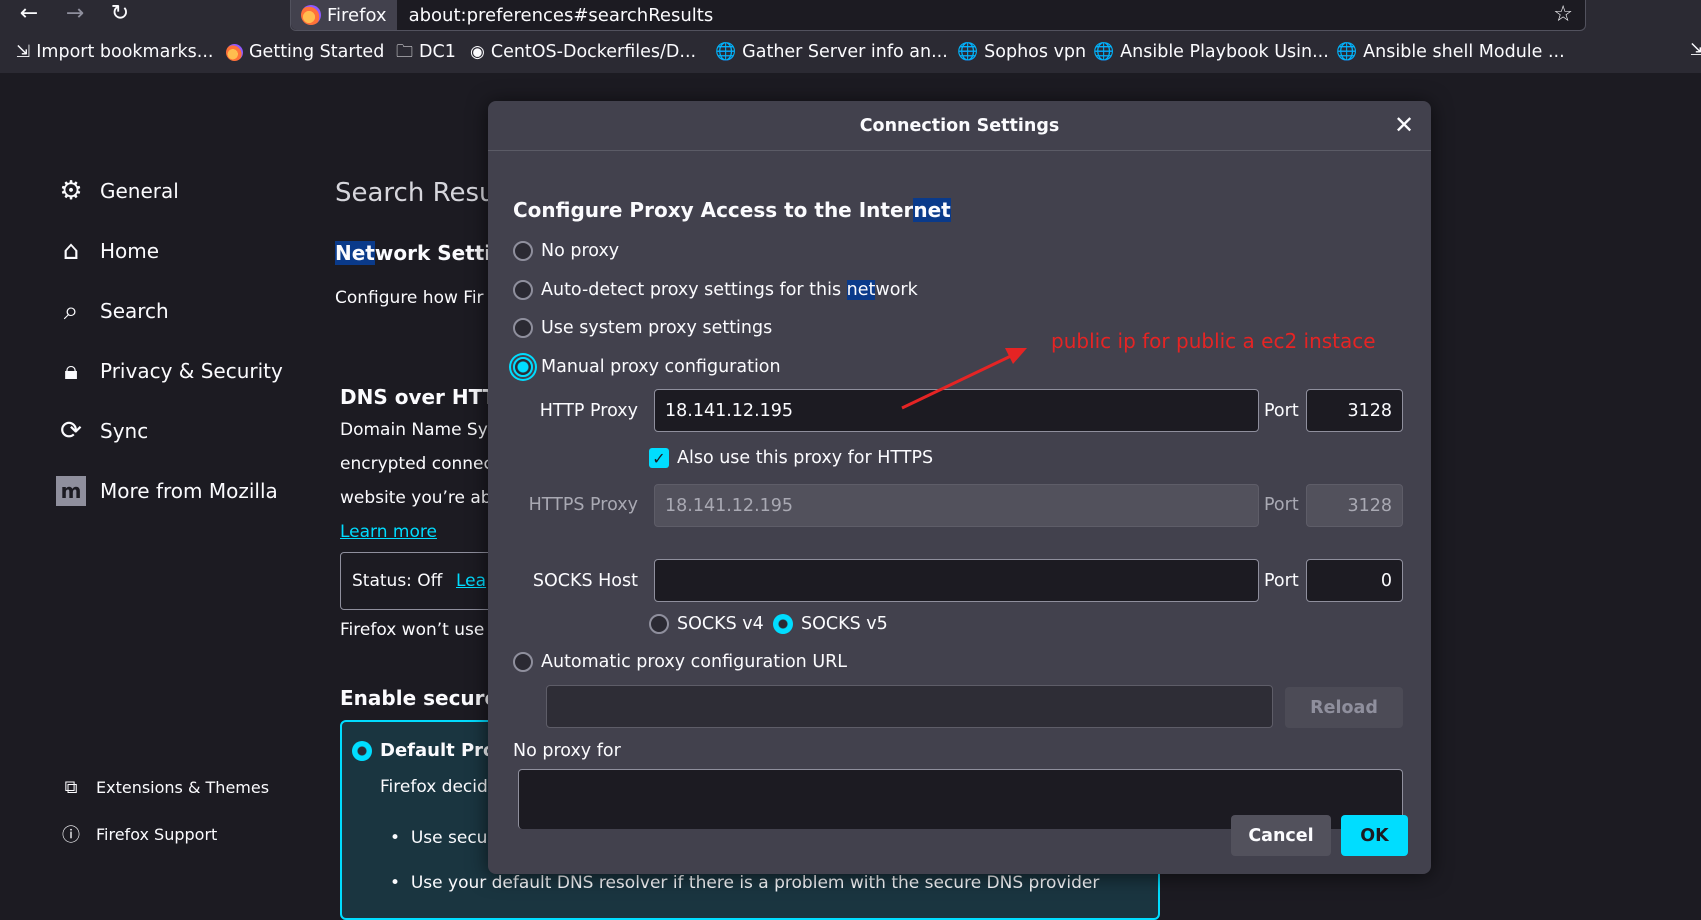 This screenshot has width=1701, height=920. I want to click on enable-secure-heading: Enable secure, so click(419, 698).